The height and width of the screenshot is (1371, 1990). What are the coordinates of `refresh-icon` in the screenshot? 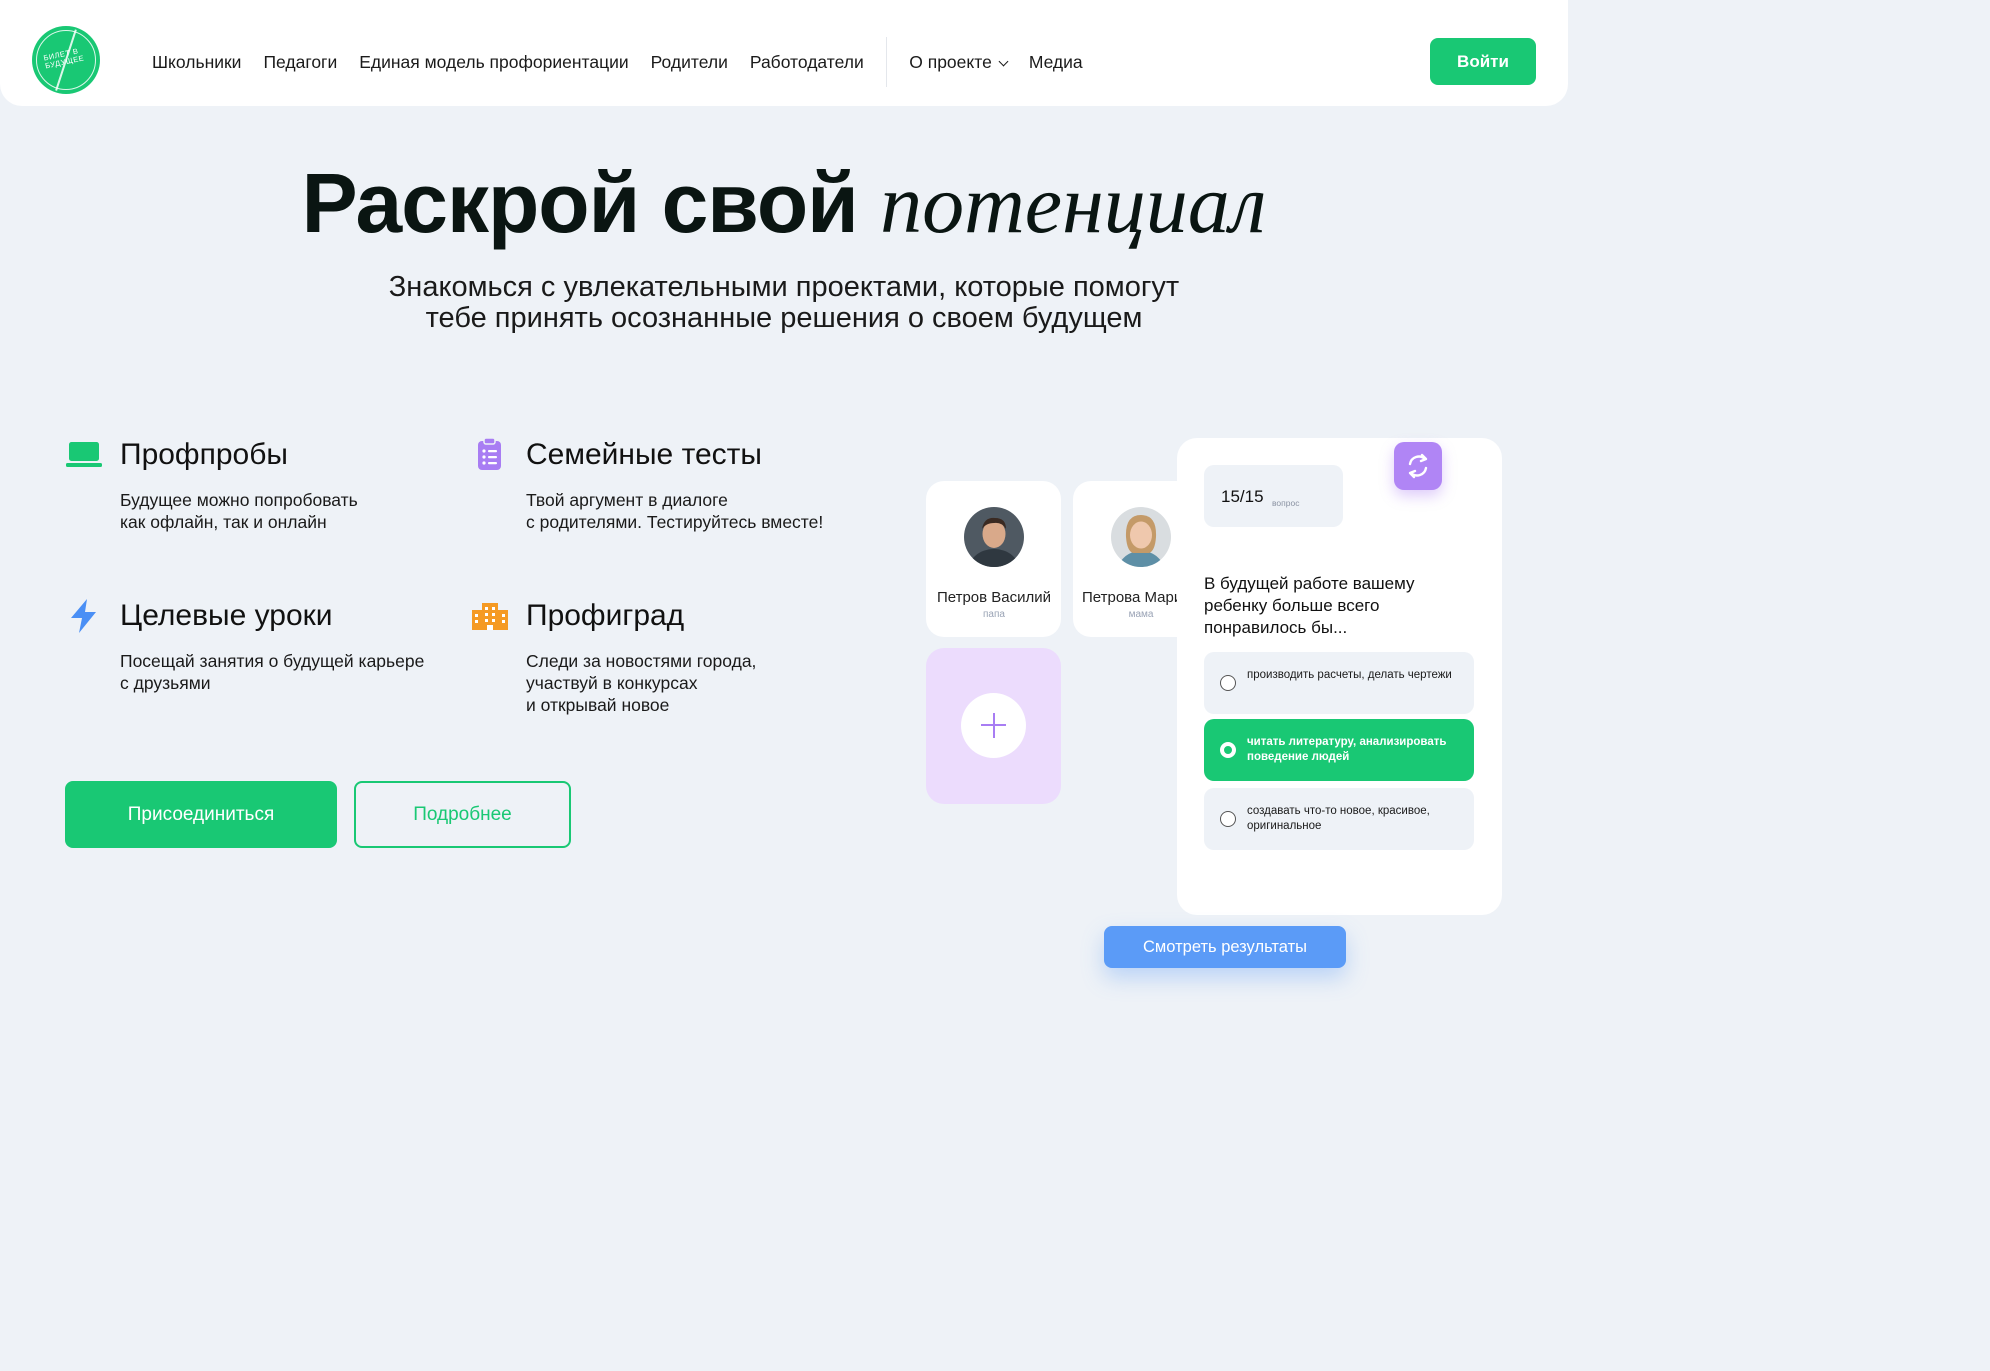 It's located at (1418, 466).